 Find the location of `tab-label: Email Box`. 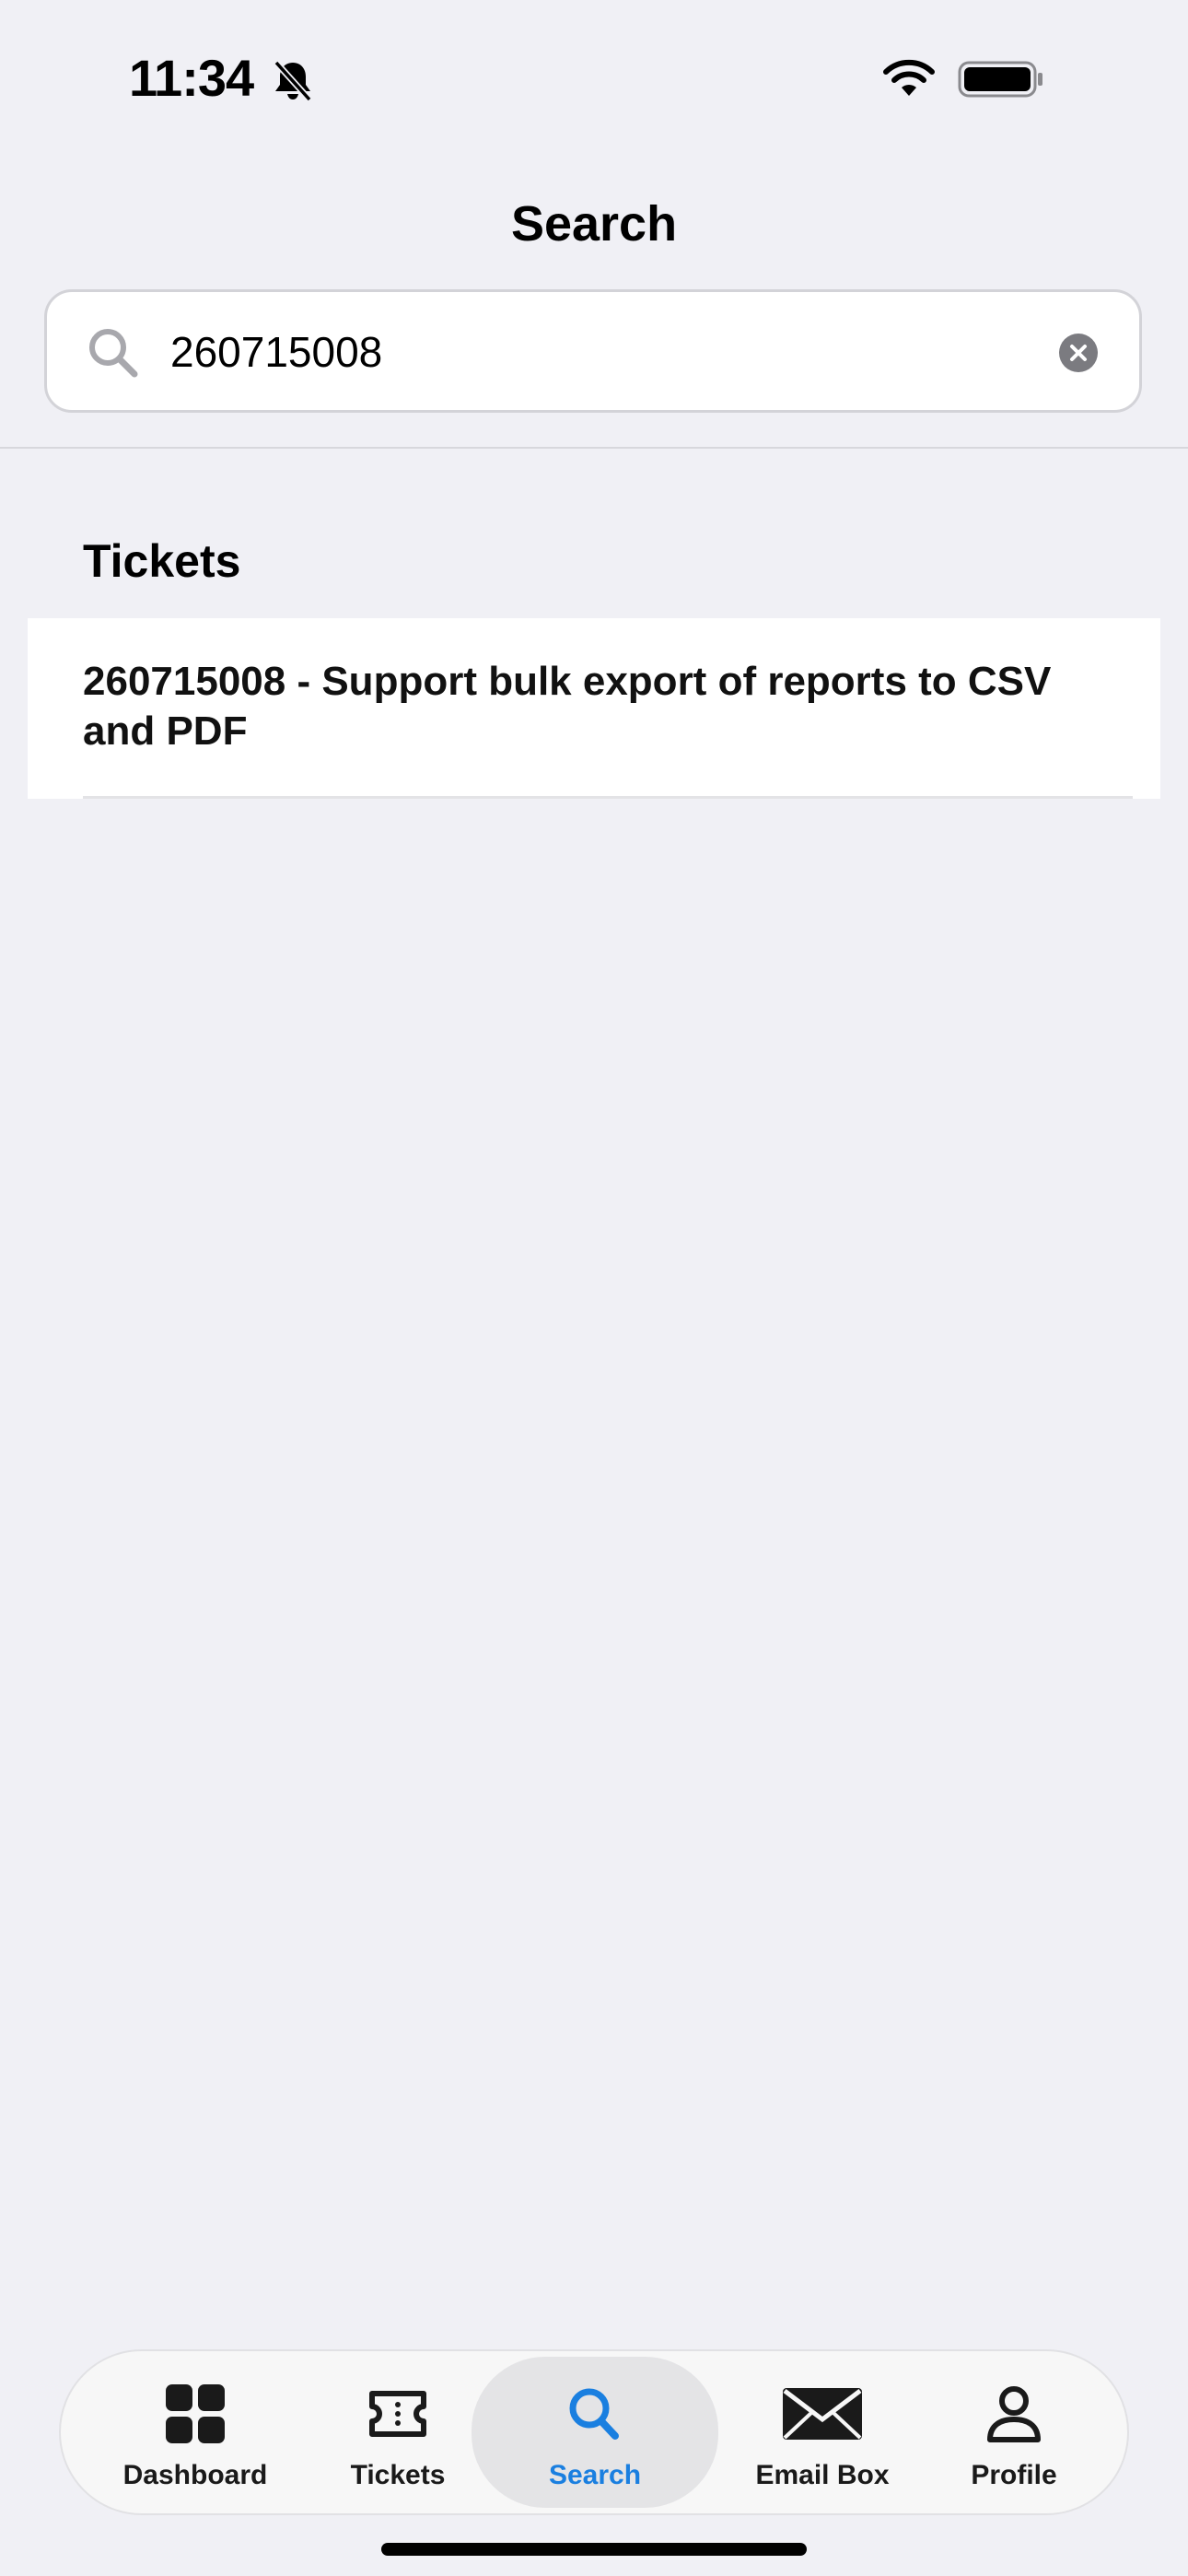

tab-label: Email Box is located at coordinates (822, 2475).